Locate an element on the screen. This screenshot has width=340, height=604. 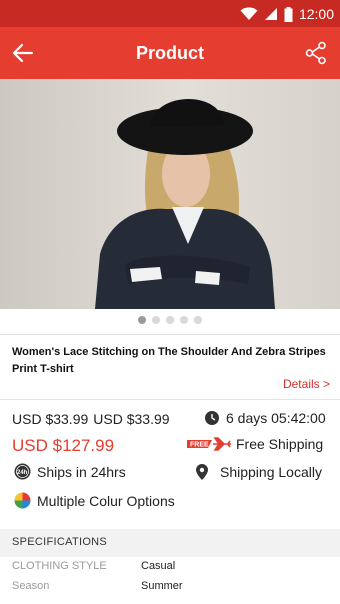
shipping-locally: Shipping Locally is located at coordinates (259, 472).